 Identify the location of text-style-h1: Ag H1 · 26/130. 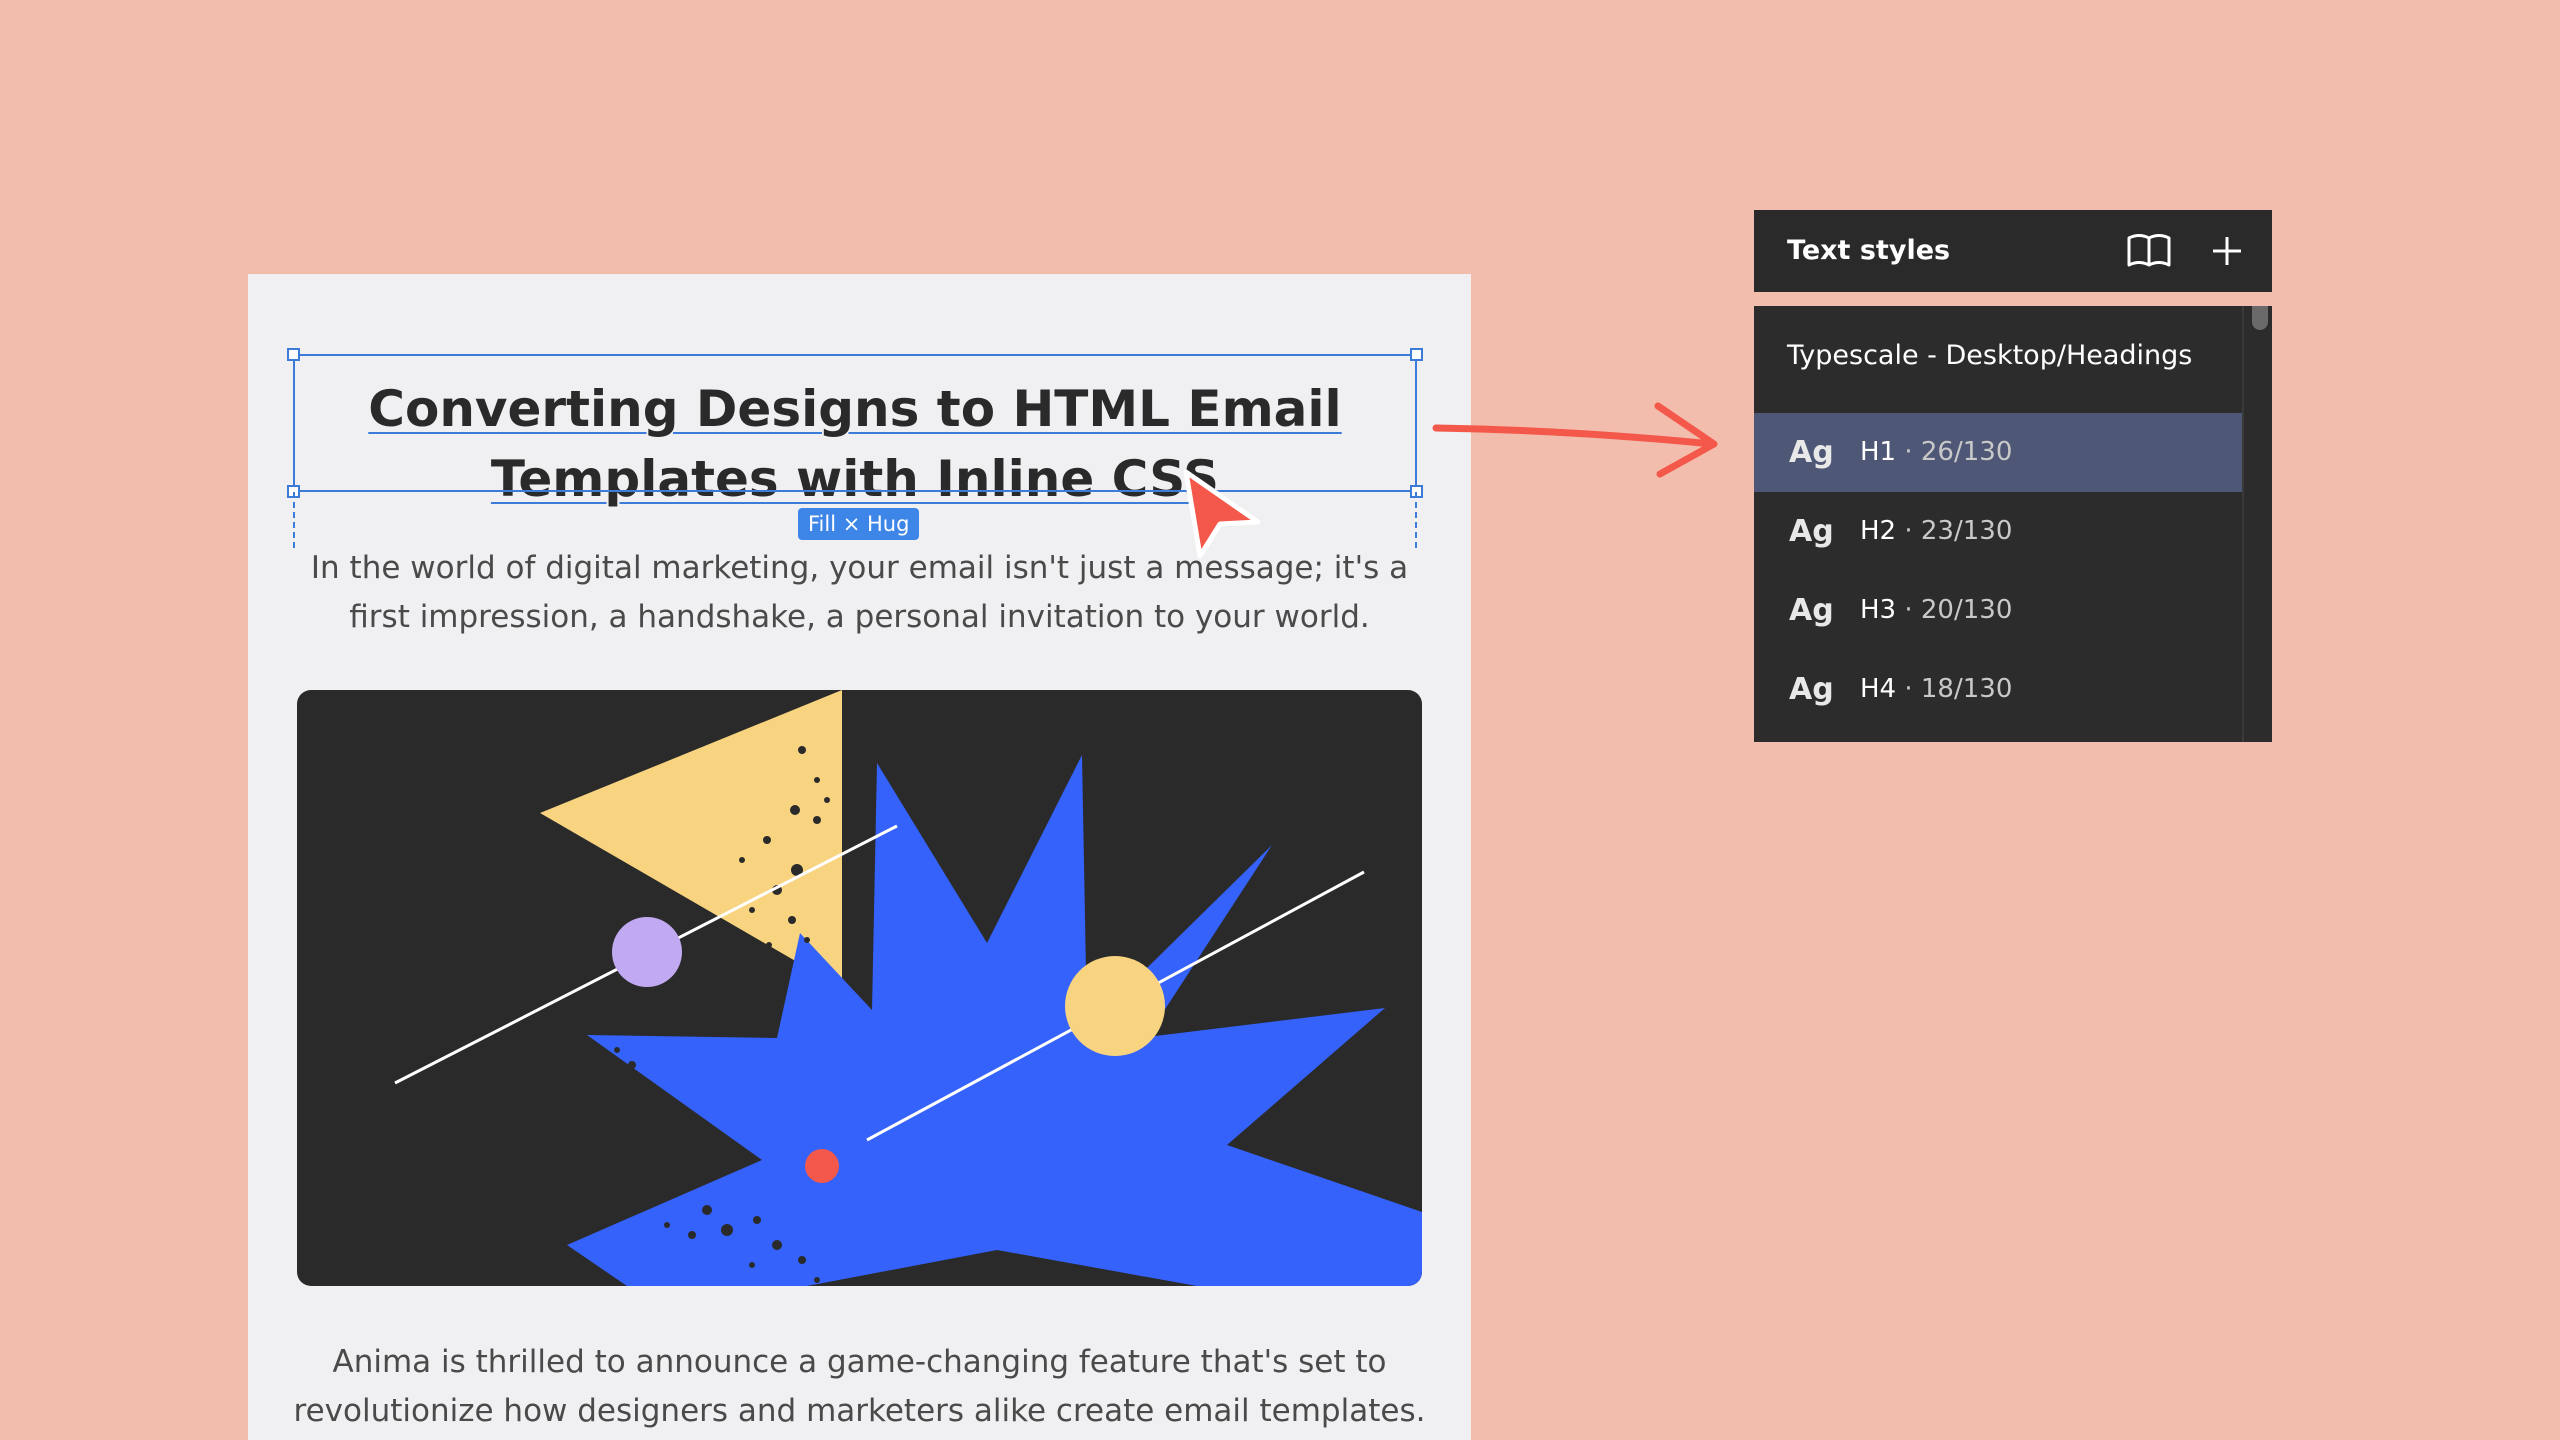
(1998, 452).